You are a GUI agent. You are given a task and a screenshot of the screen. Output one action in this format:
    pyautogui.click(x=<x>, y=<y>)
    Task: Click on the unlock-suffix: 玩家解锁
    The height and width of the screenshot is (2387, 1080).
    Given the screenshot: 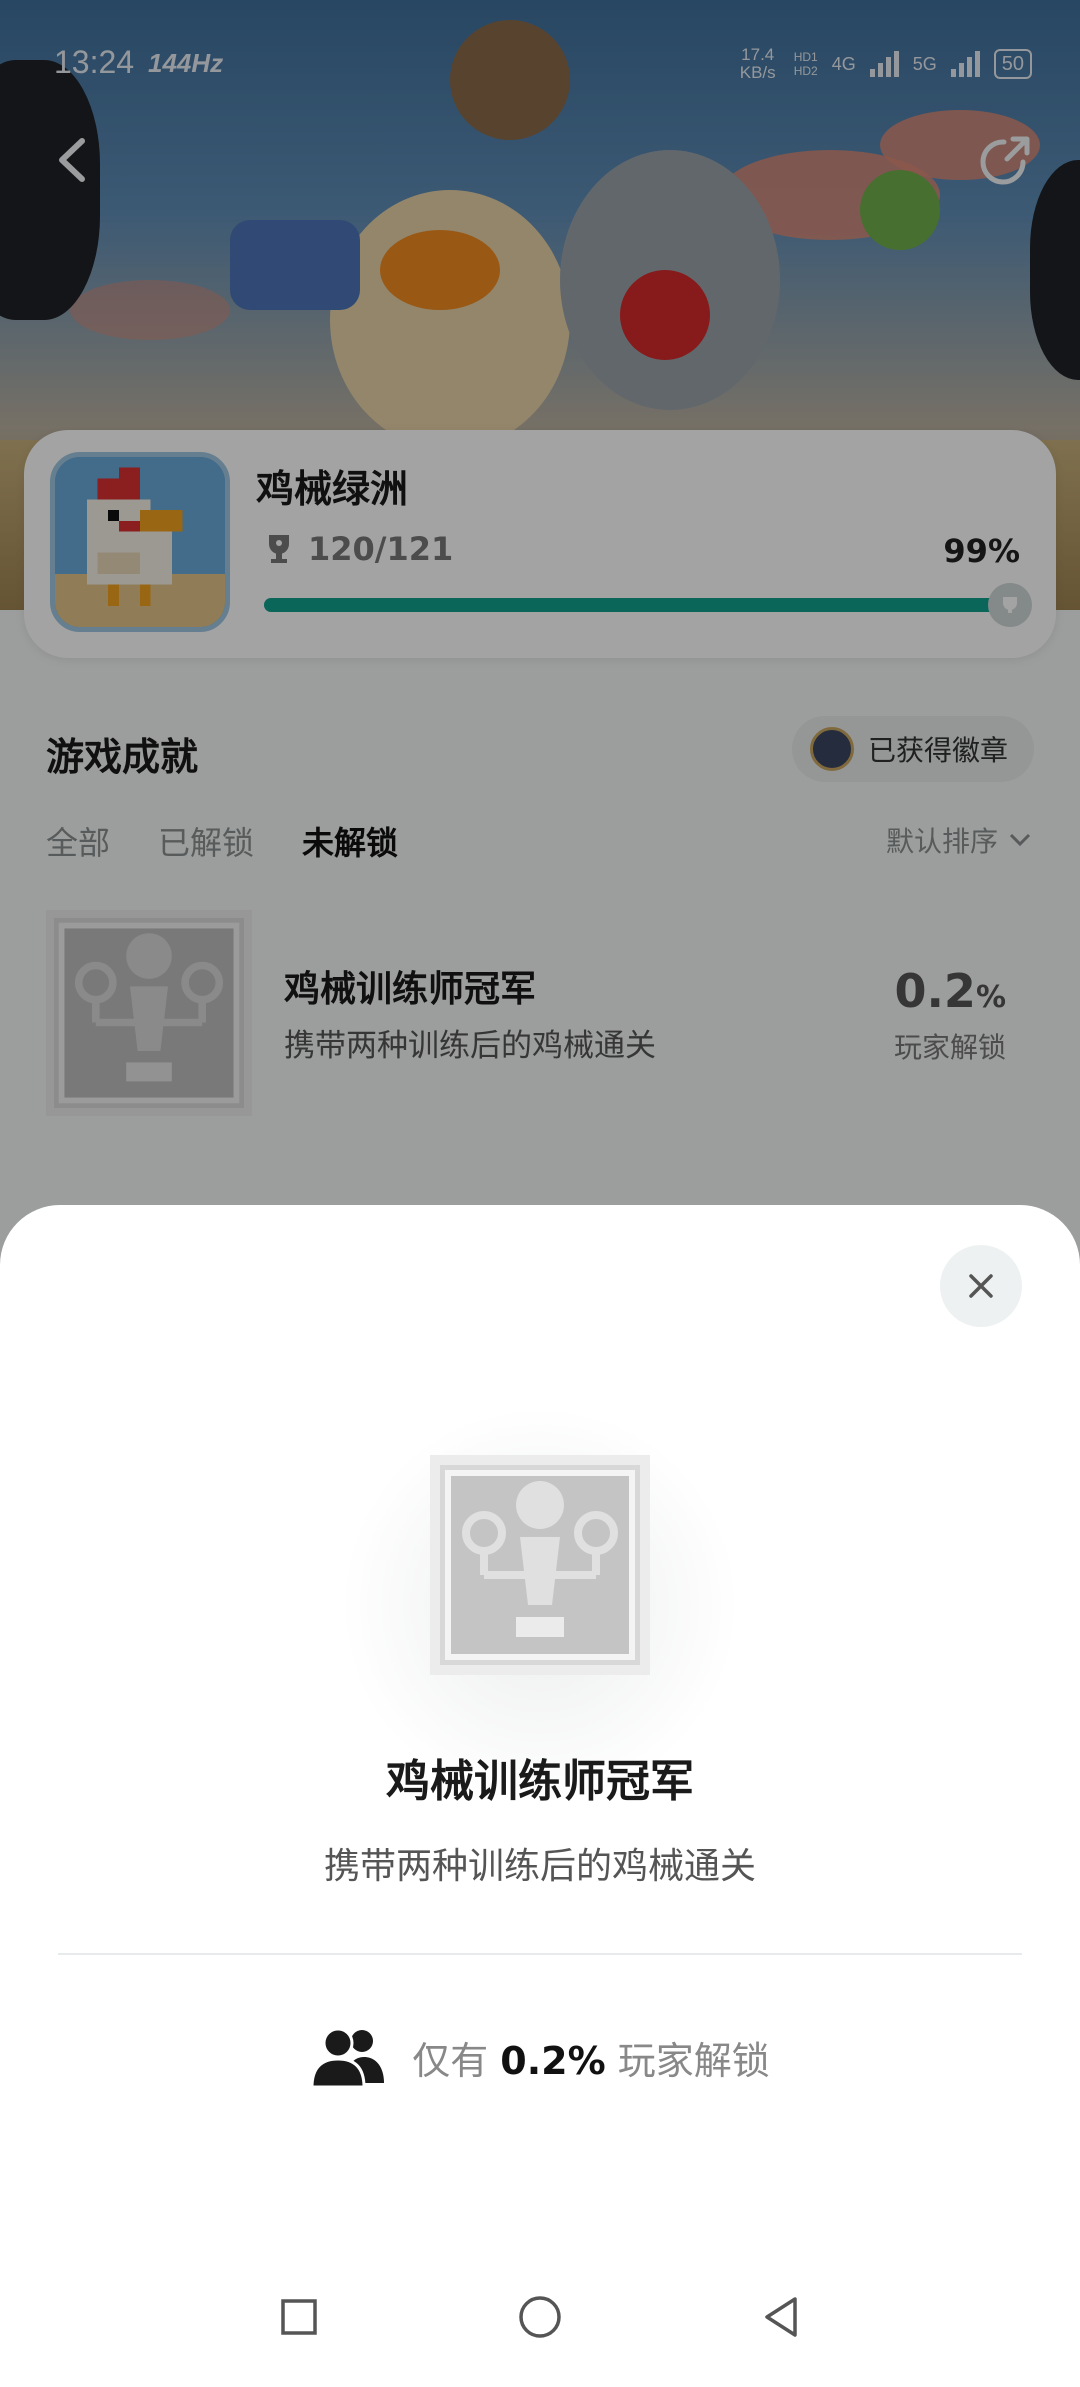 What is the action you would take?
    pyautogui.click(x=693, y=2060)
    